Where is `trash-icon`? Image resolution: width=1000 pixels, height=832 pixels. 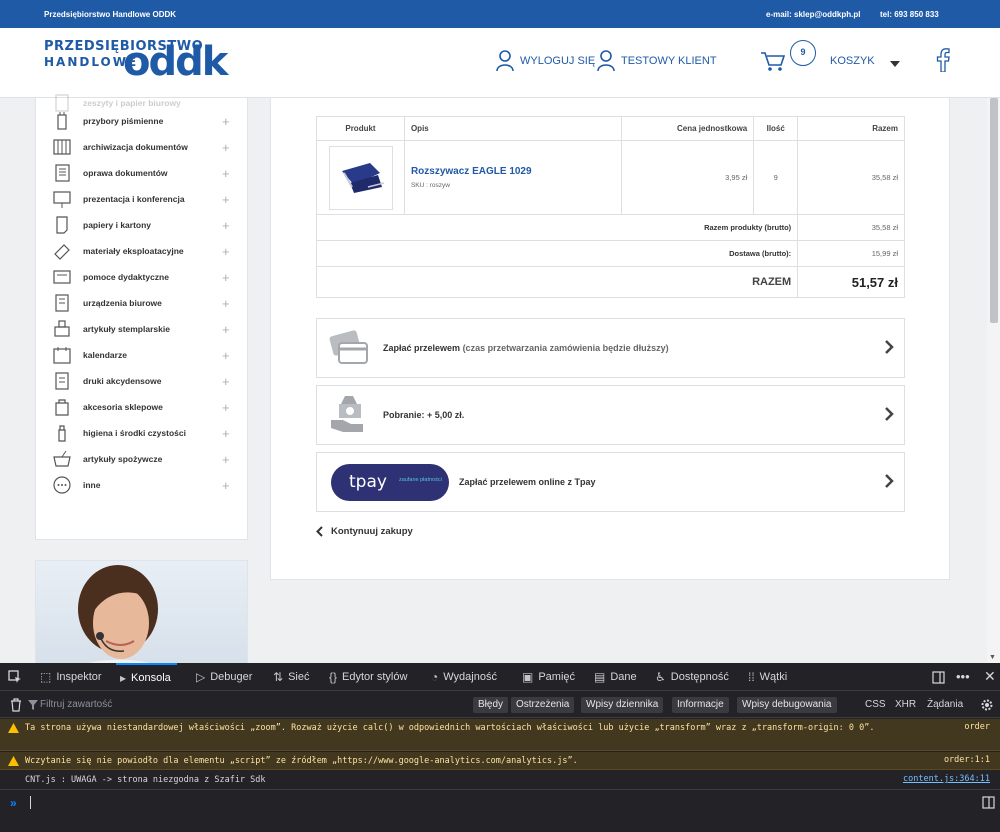 trash-icon is located at coordinates (16, 705).